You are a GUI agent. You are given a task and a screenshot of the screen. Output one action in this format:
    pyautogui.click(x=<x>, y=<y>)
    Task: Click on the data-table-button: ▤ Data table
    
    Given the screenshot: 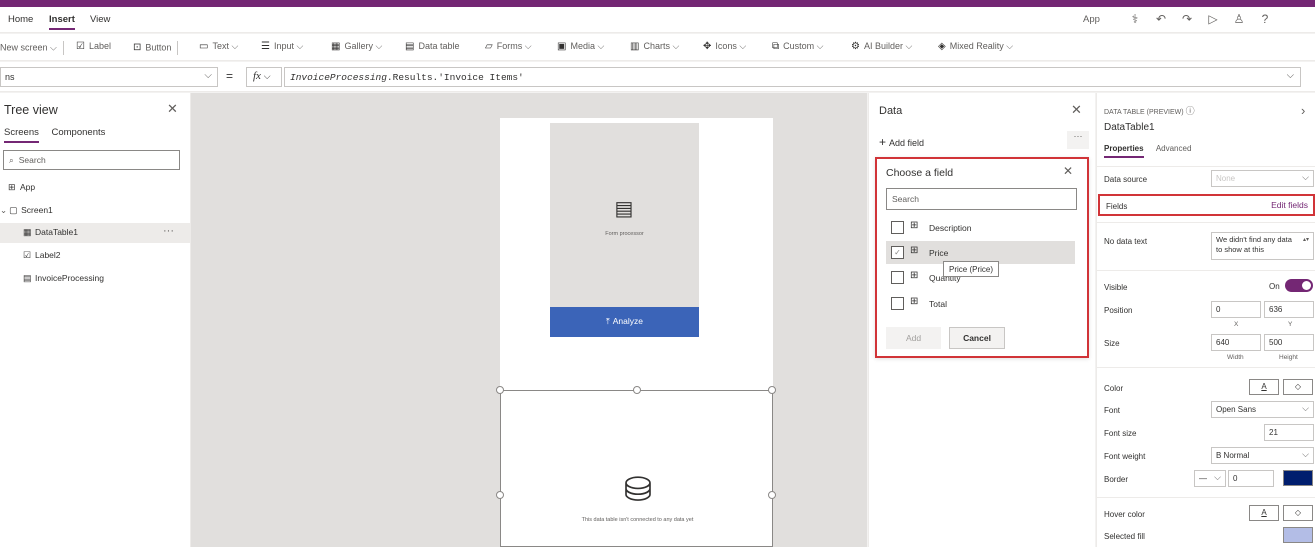 What is the action you would take?
    pyautogui.click(x=432, y=46)
    